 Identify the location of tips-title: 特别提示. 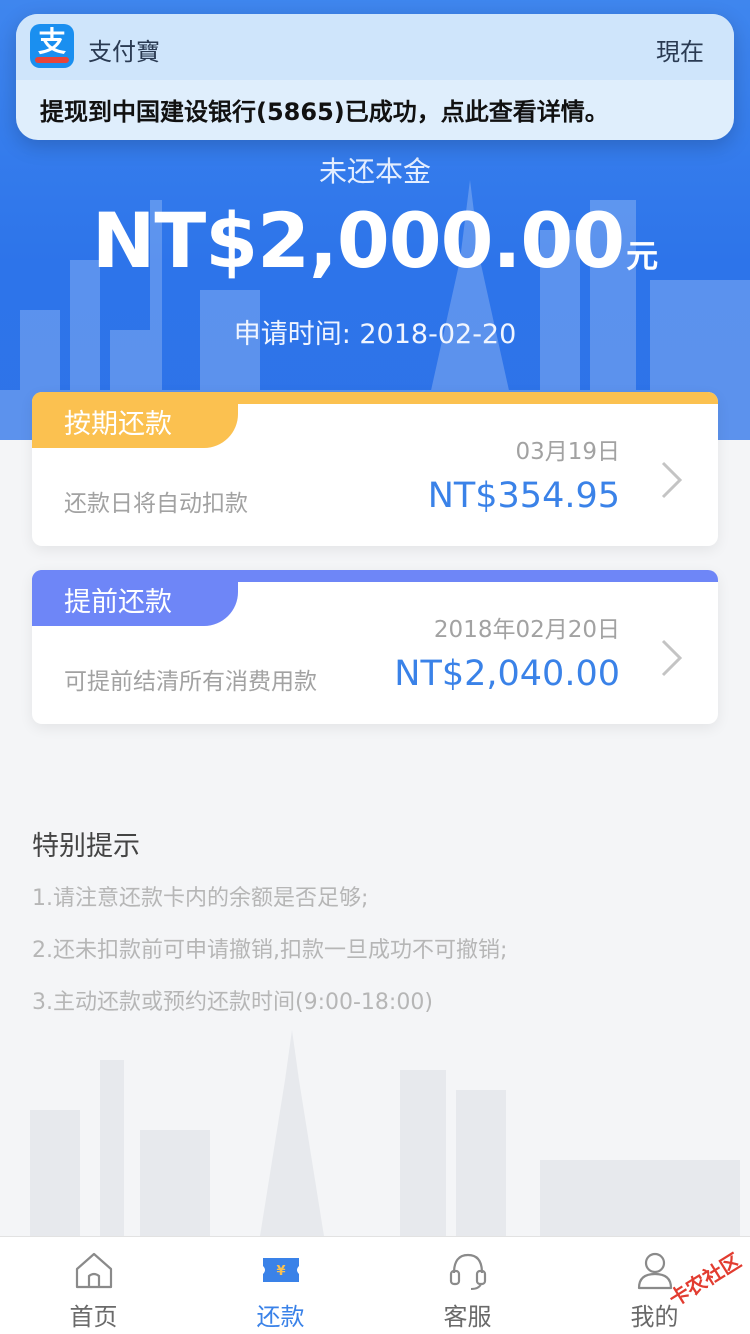
(86, 846).